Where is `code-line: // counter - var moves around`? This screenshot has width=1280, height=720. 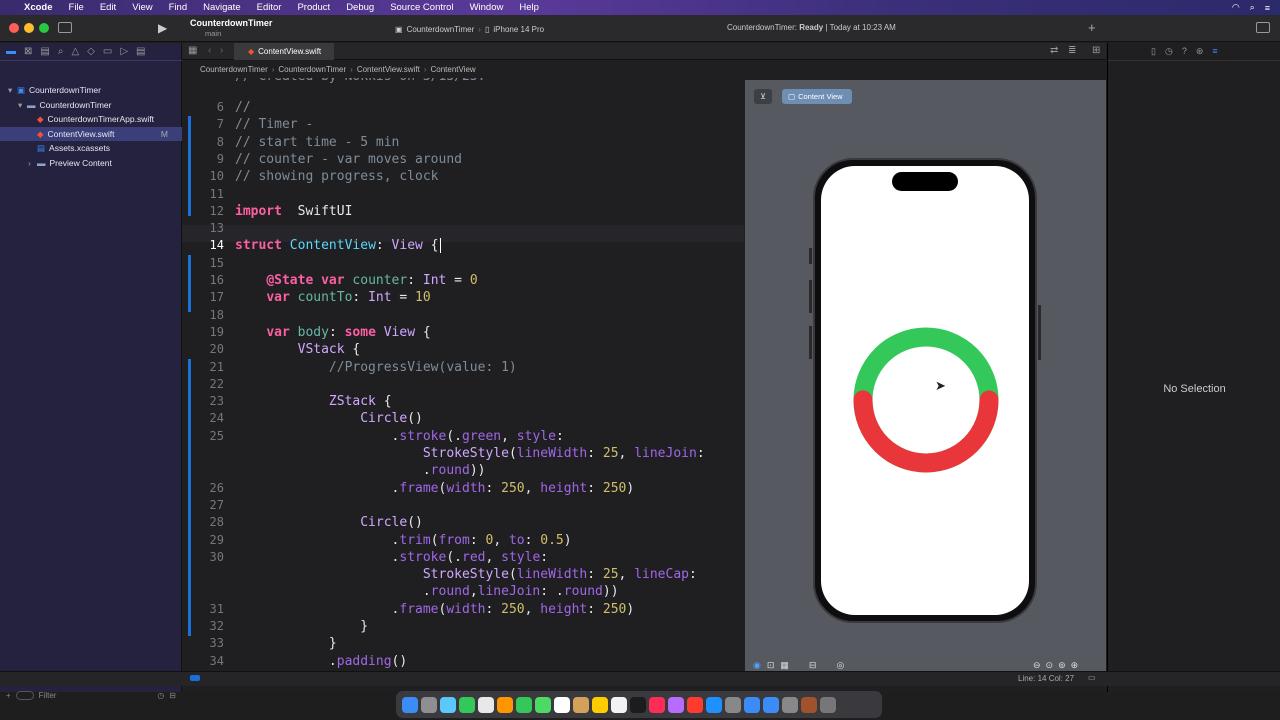 code-line: // counter - var moves around is located at coordinates (348, 159).